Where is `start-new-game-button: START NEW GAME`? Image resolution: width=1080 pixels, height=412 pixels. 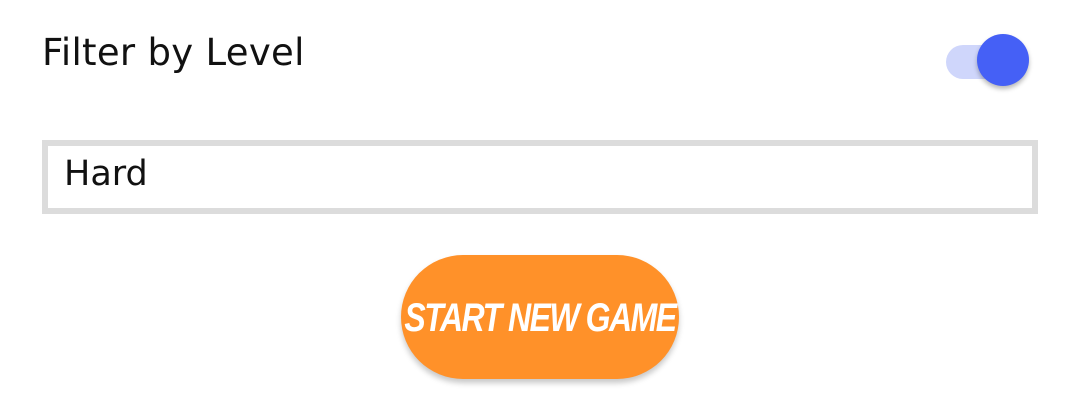
start-new-game-button: START NEW GAME is located at coordinates (540, 317).